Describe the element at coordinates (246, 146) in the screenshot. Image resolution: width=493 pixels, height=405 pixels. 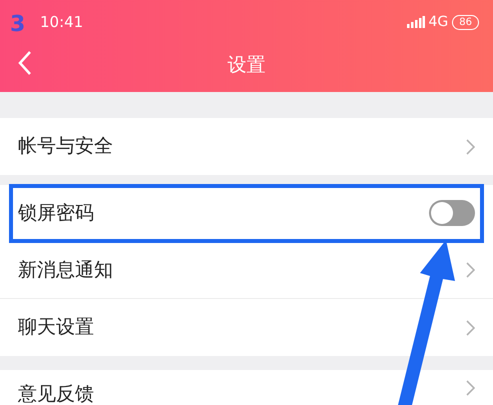
I see `setting-row: 帐号与安全` at that location.